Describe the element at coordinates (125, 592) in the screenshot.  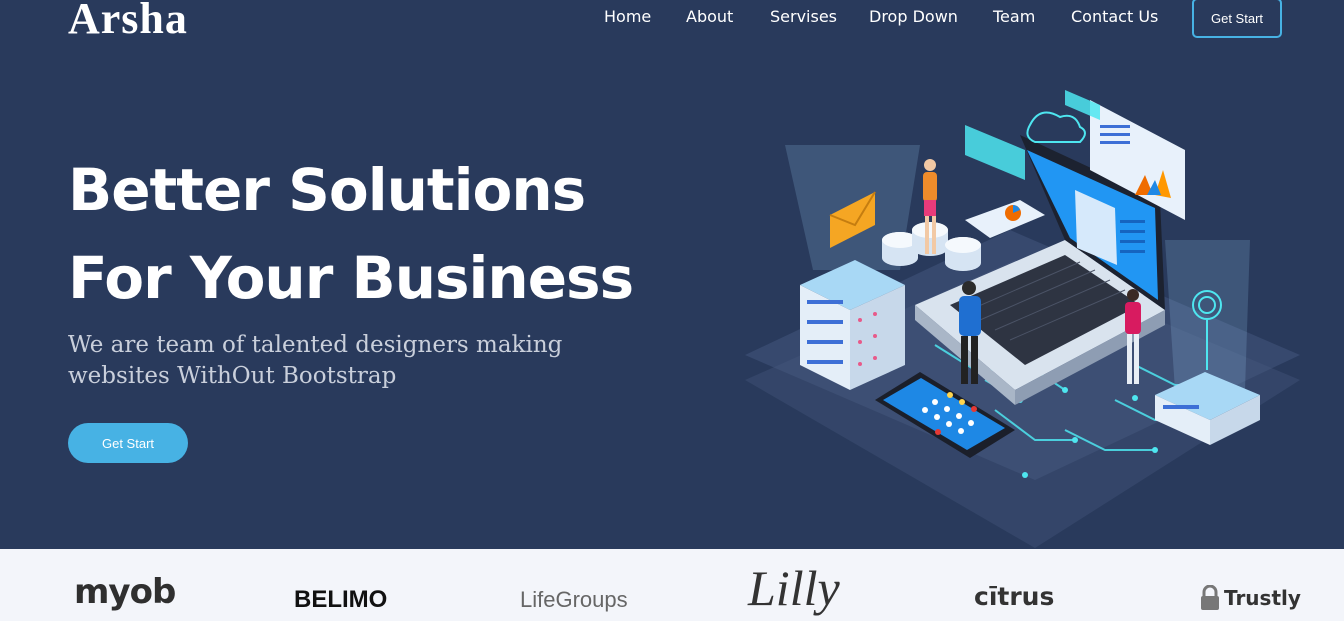
I see `client-logo-myob: myob` at that location.